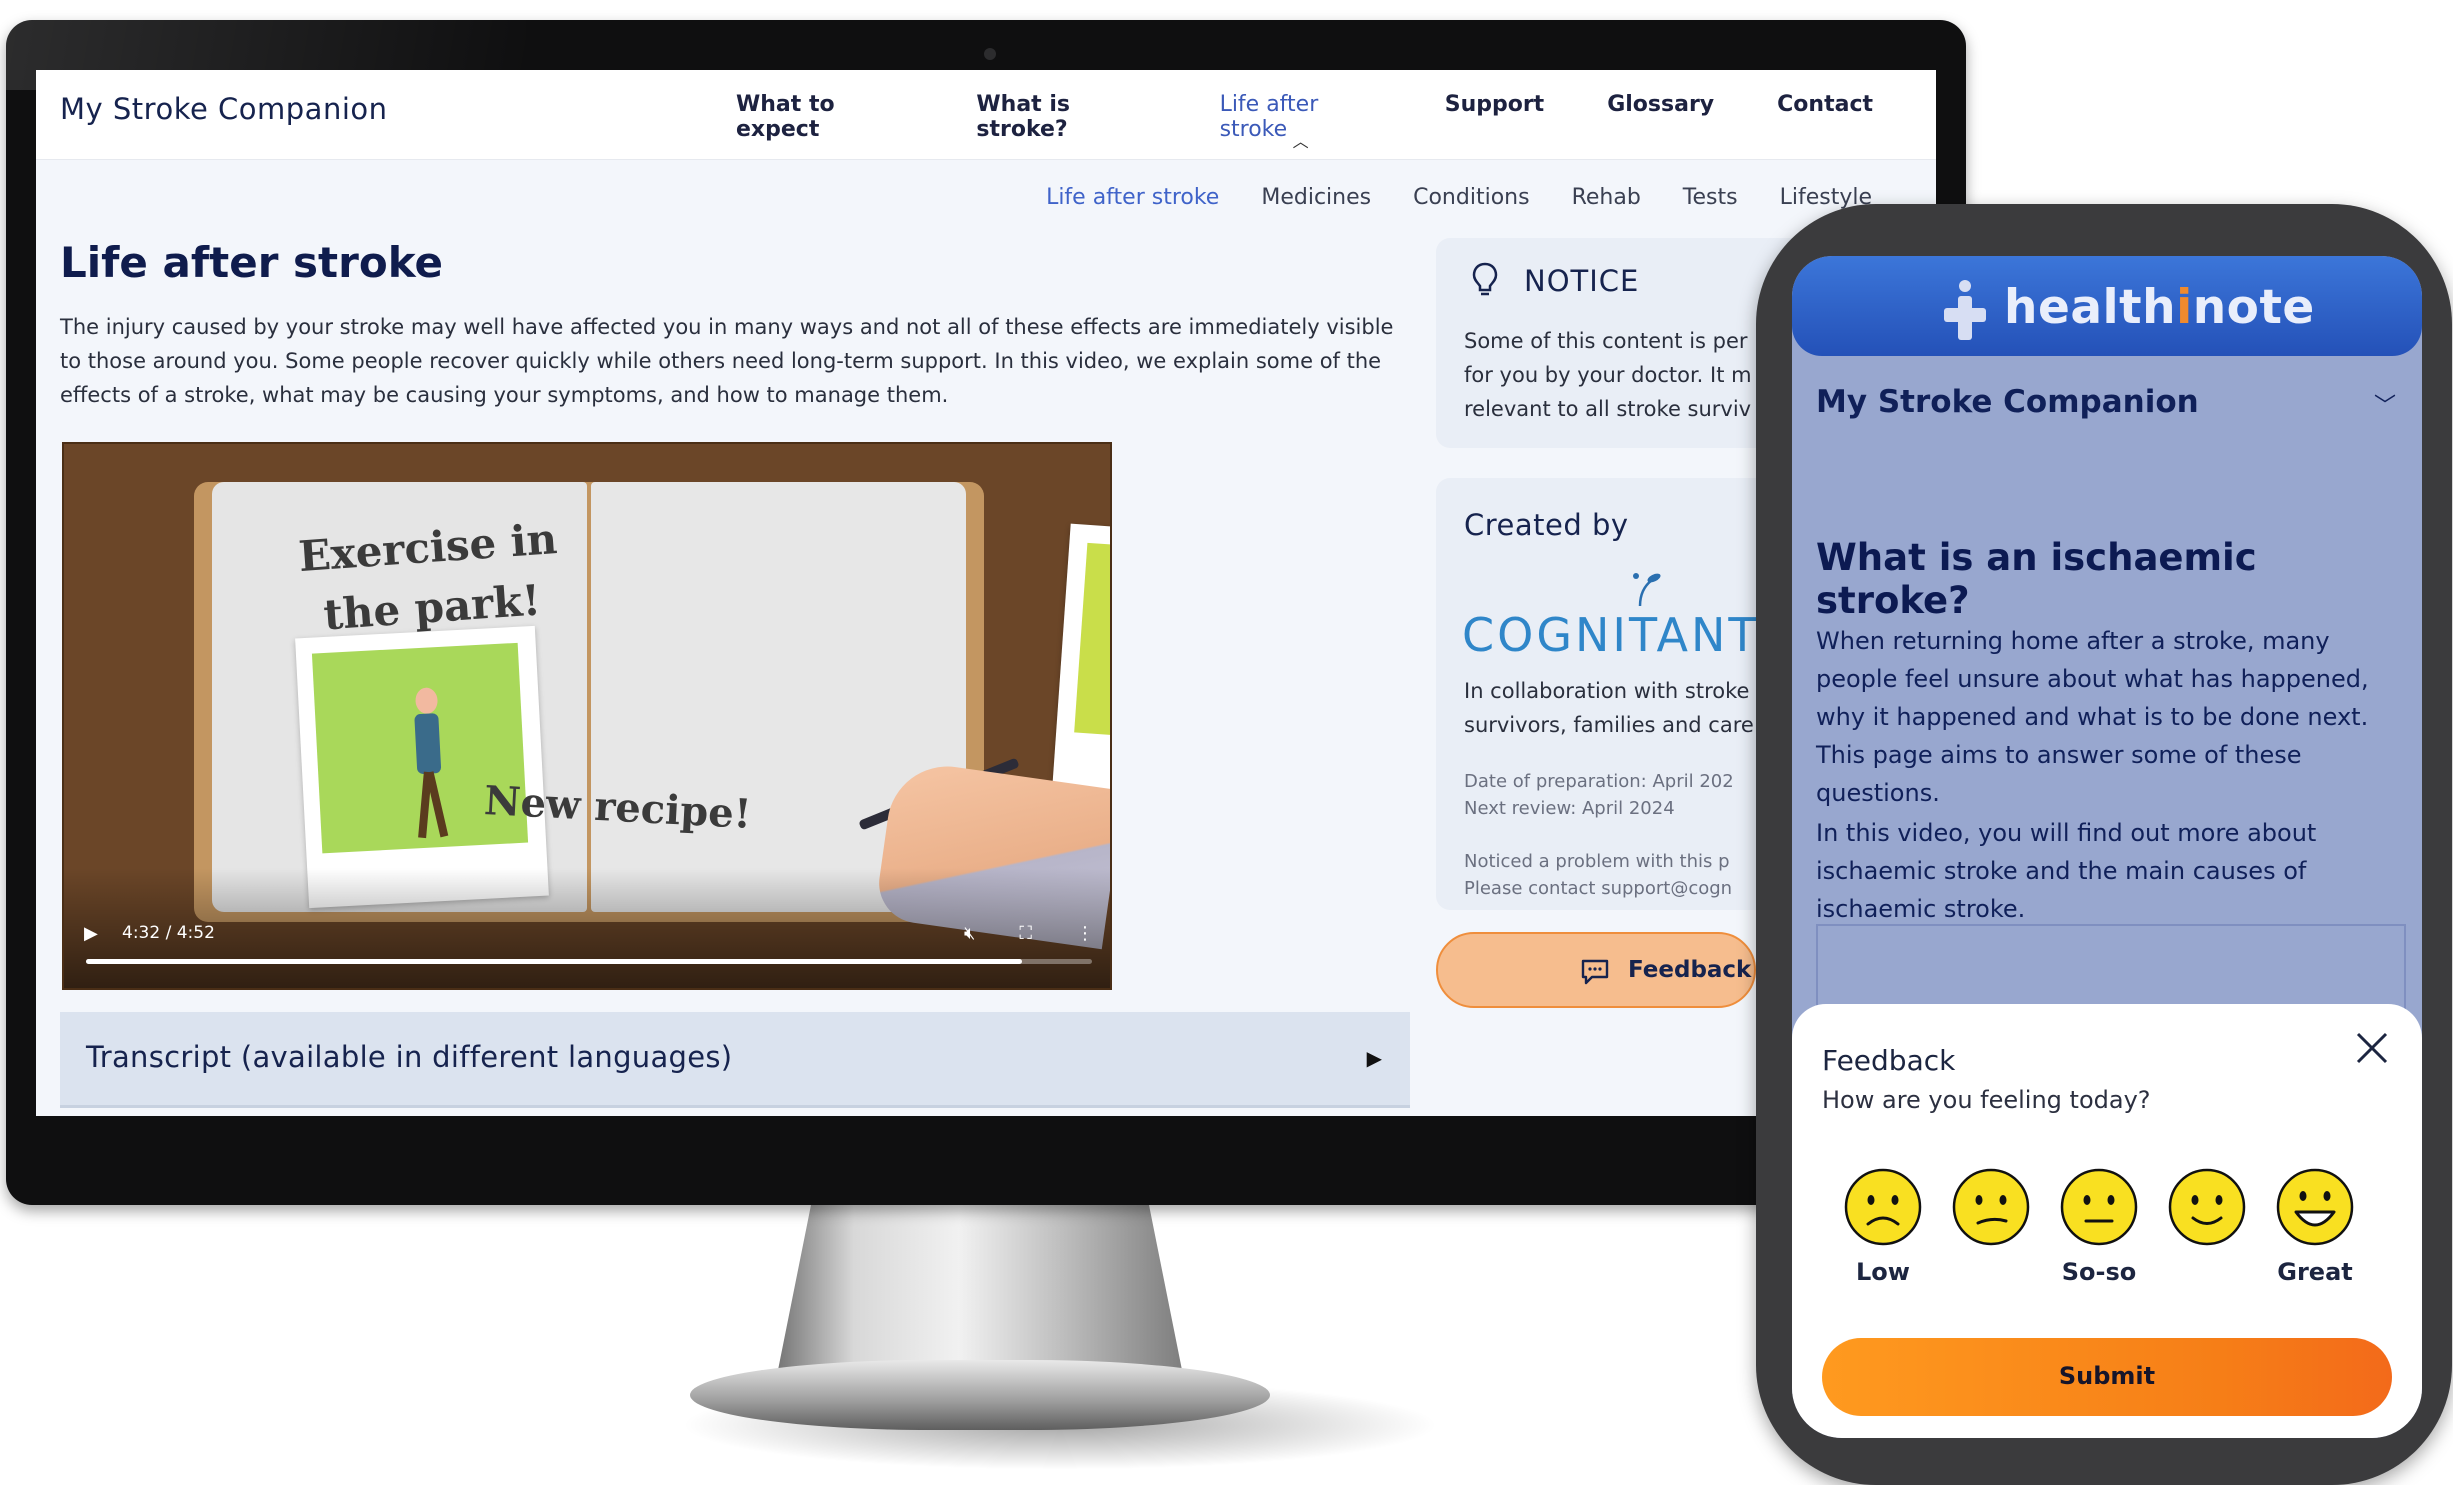  Describe the element at coordinates (1546, 525) in the screenshot. I see `created-by-title: Created by` at that location.